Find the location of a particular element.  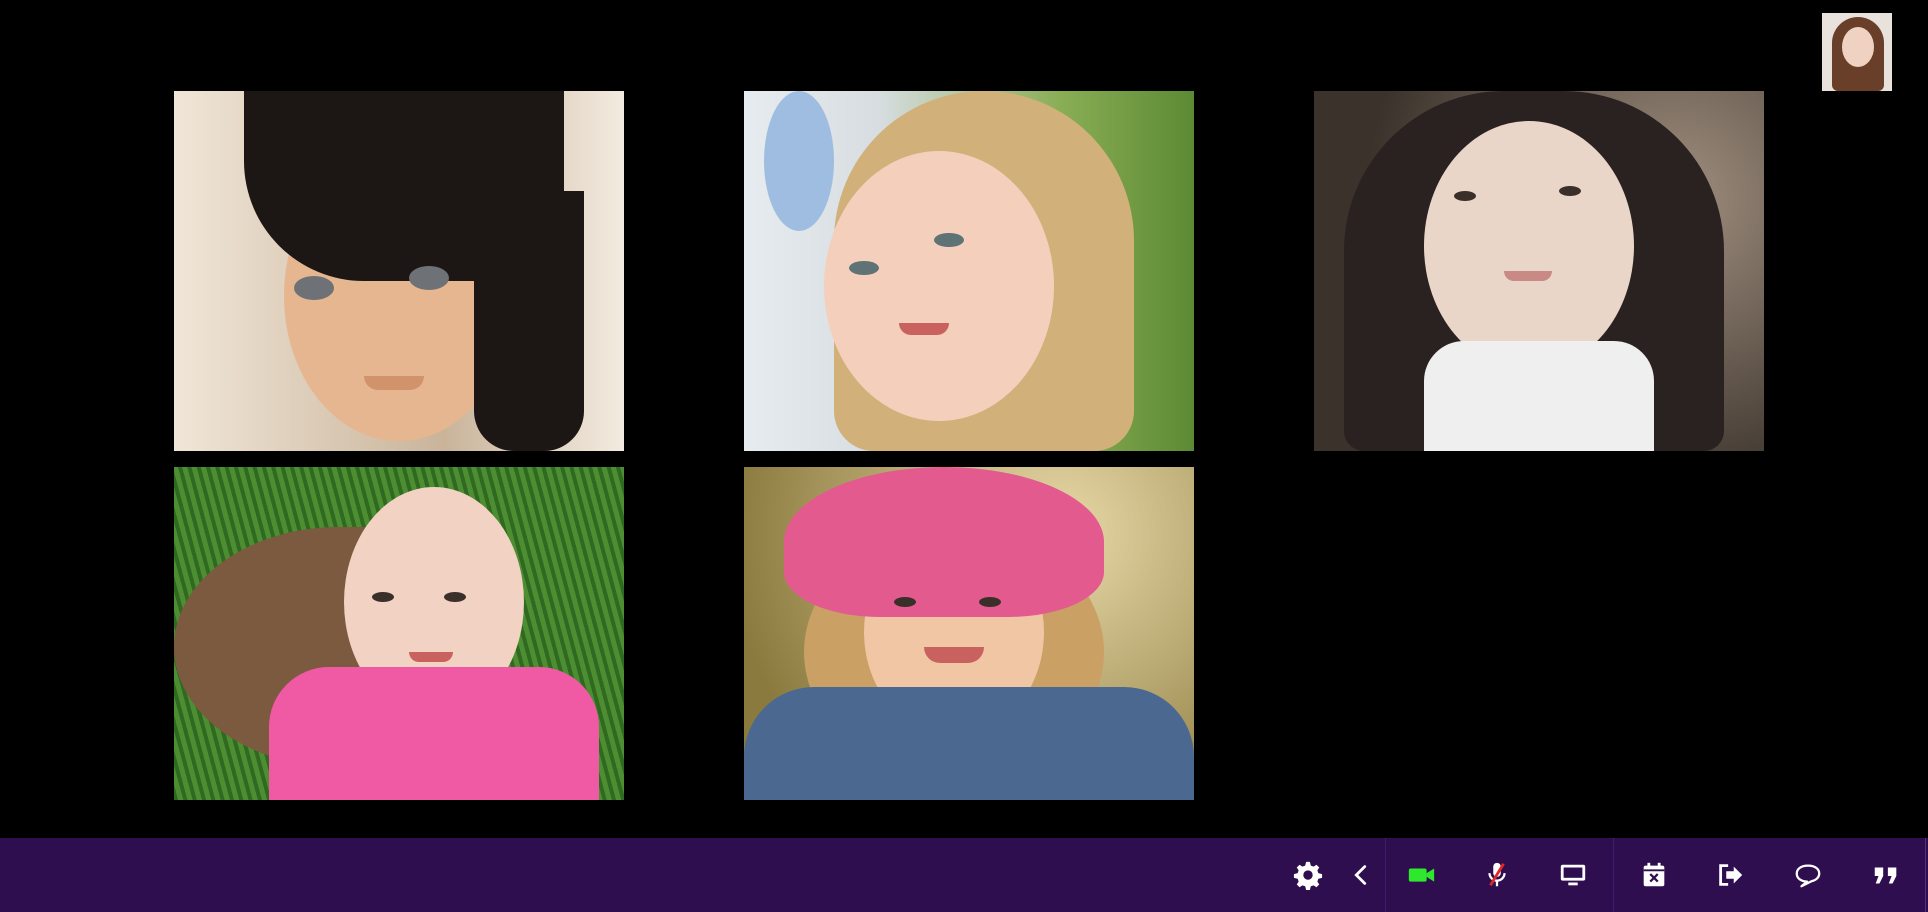

microphone-muted-icon is located at coordinates (1497, 875).